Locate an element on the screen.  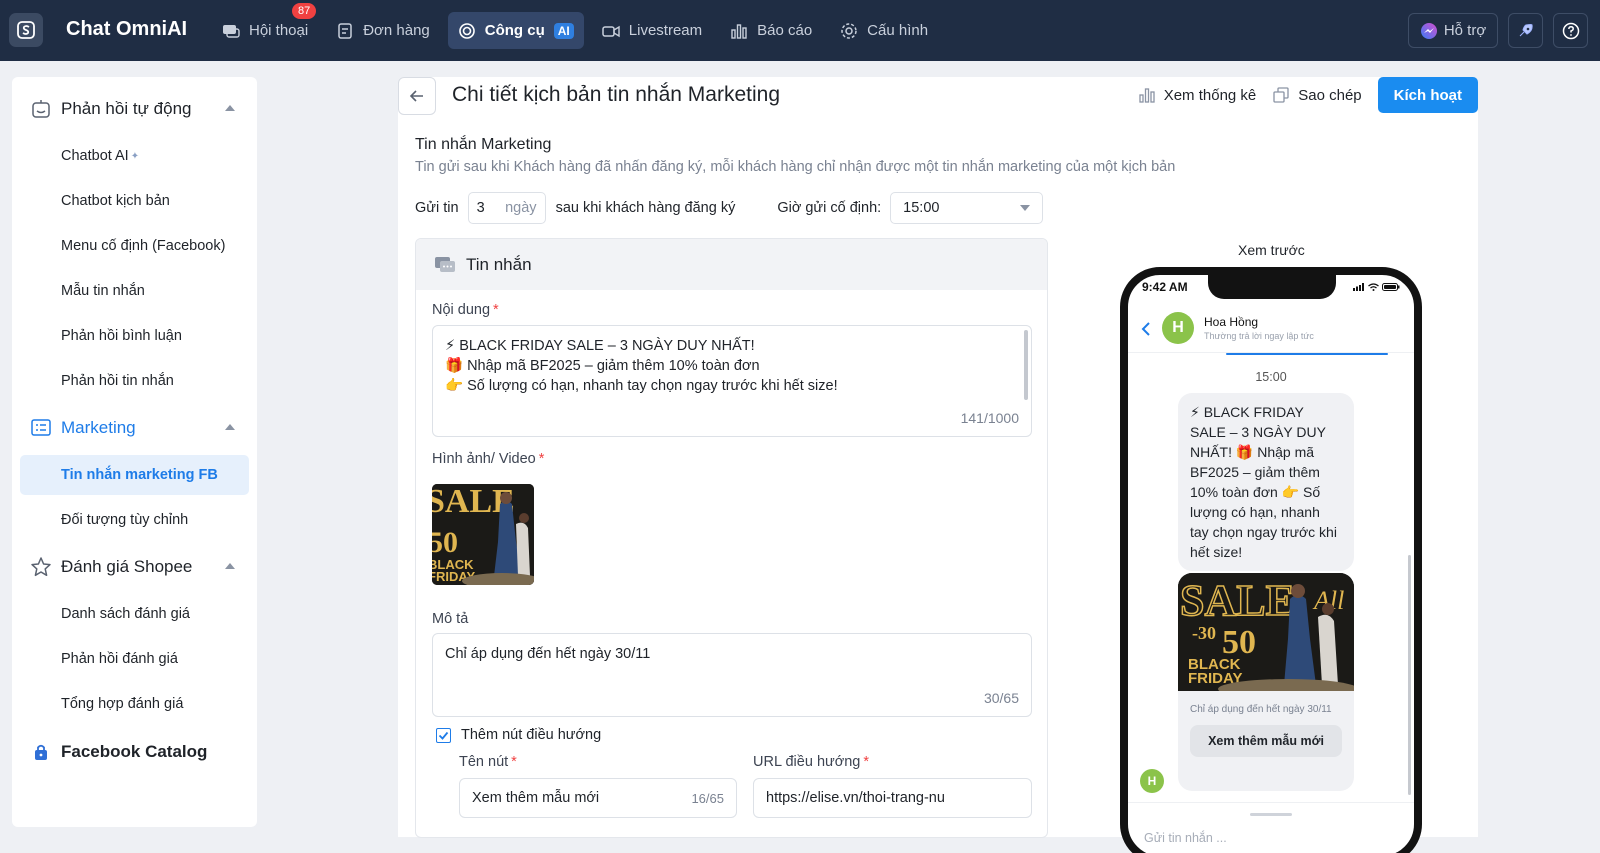
nav-button-checkbox-label: Thêm nút điều hướng is located at coordinates (531, 735).